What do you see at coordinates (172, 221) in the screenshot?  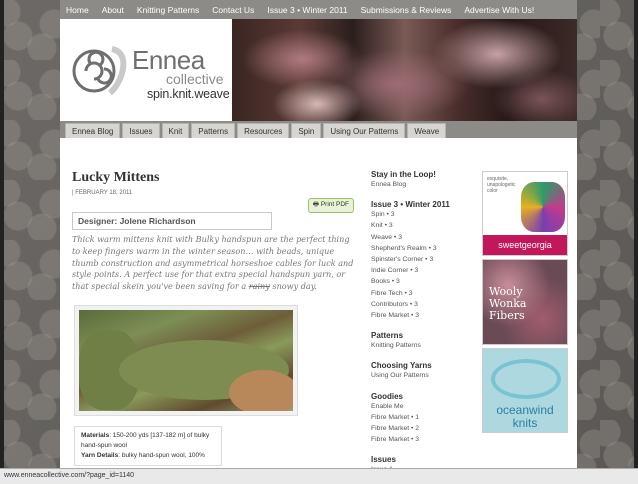 I see `designer-box: Designer: Jolene Richardson` at bounding box center [172, 221].